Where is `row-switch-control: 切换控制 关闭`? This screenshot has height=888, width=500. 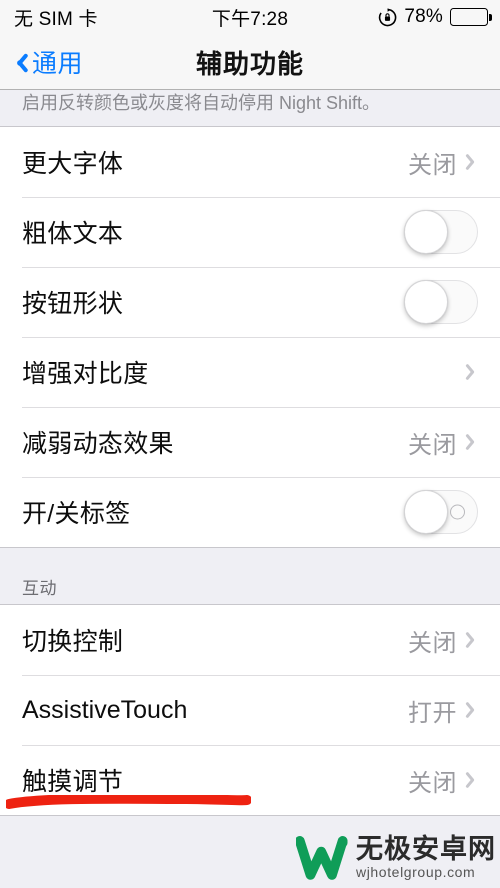 row-switch-control: 切换控制 关闭 is located at coordinates (250, 640).